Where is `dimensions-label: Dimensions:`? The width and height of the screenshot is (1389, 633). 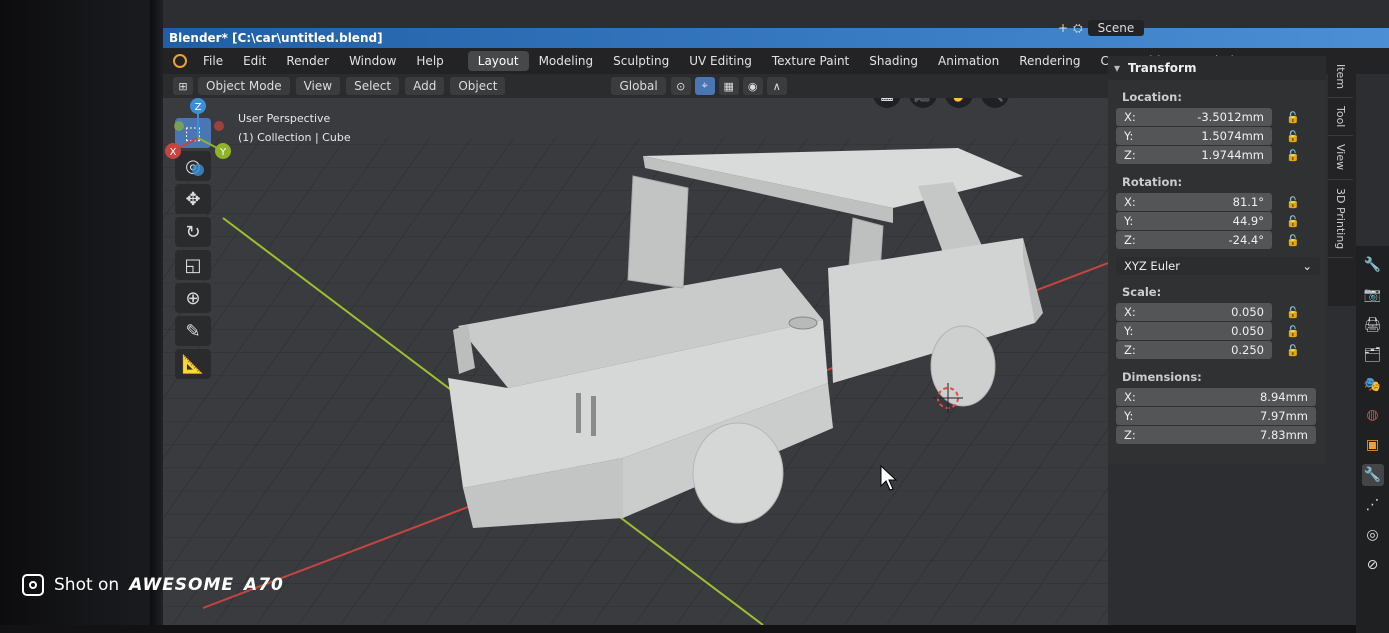
dimensions-label: Dimensions: is located at coordinates (1162, 377).